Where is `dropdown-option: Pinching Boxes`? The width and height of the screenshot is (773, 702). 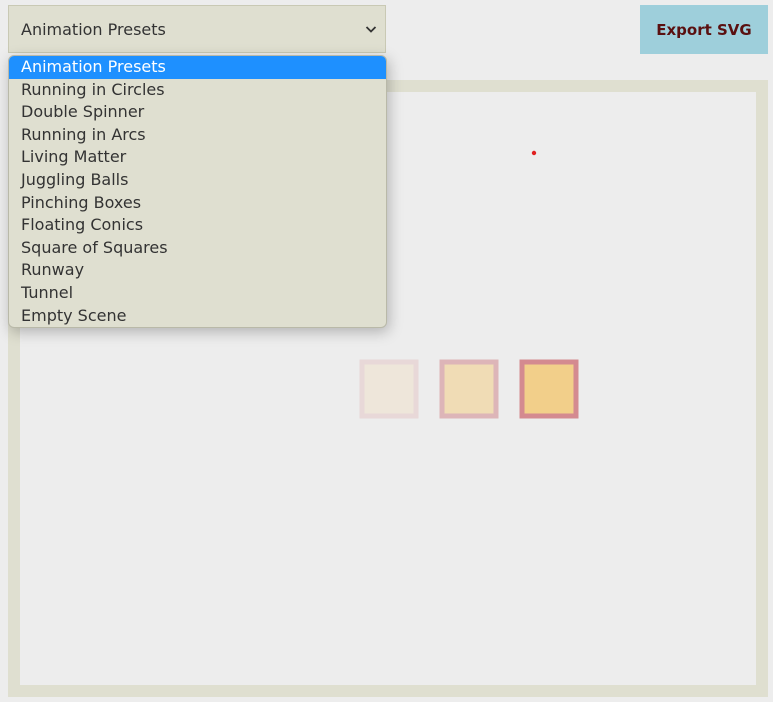
dropdown-option: Pinching Boxes is located at coordinates (197, 203).